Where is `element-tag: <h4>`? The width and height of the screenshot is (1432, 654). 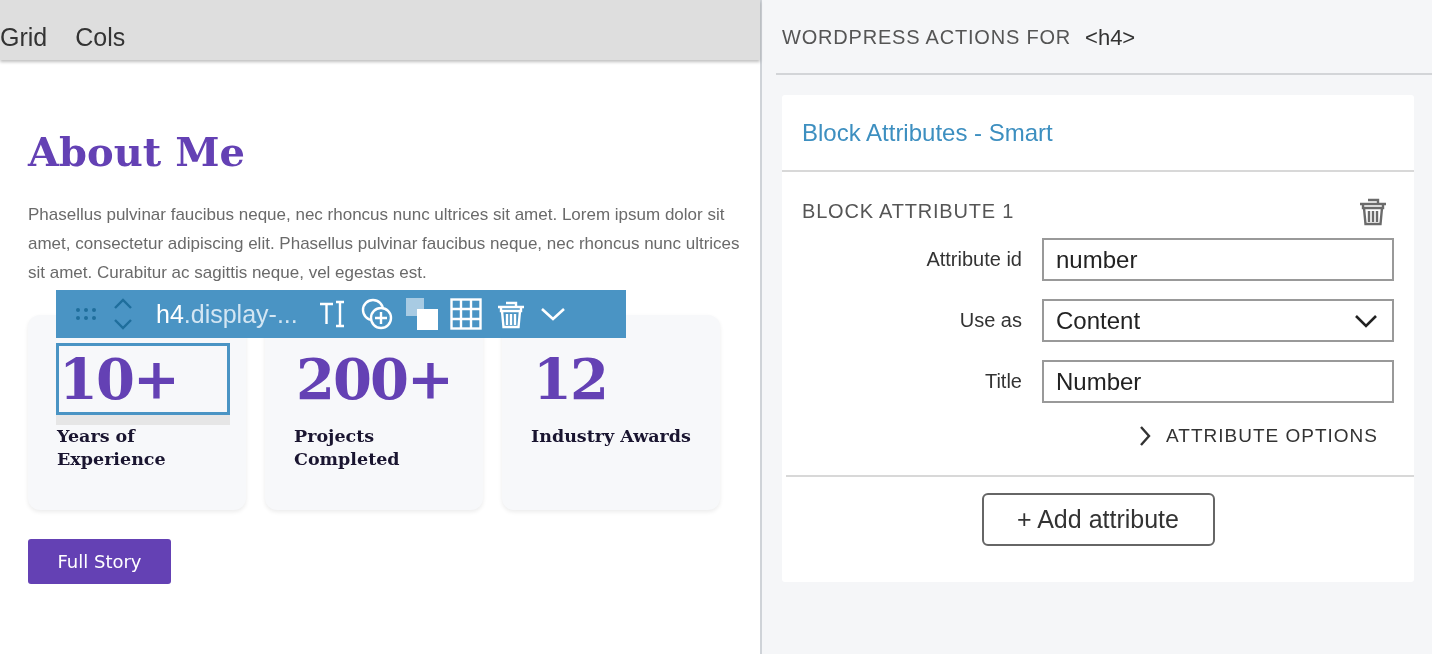 element-tag: <h4> is located at coordinates (1110, 37).